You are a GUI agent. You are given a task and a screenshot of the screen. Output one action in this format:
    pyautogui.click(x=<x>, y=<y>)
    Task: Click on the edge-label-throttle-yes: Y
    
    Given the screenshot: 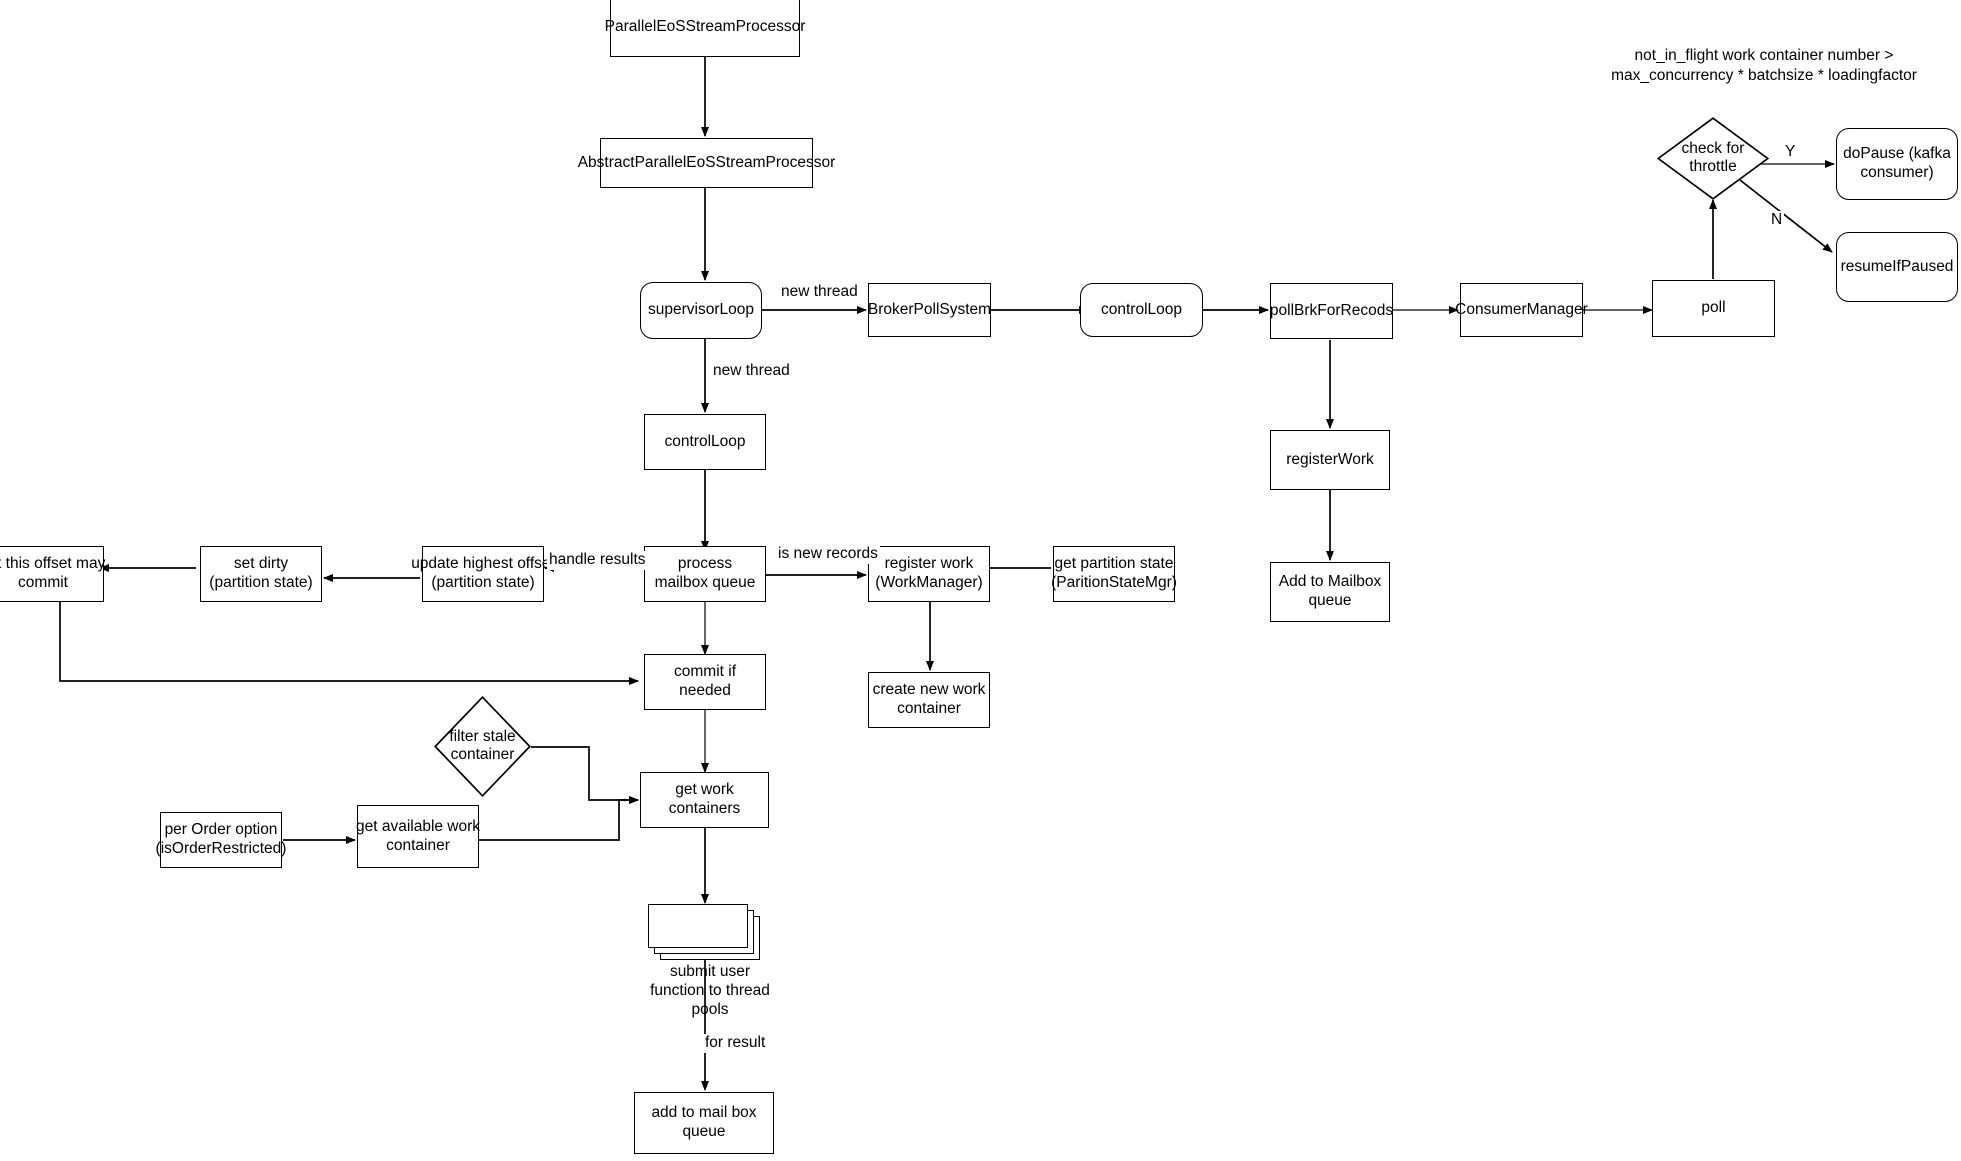 What is the action you would take?
    pyautogui.click(x=1790, y=152)
    